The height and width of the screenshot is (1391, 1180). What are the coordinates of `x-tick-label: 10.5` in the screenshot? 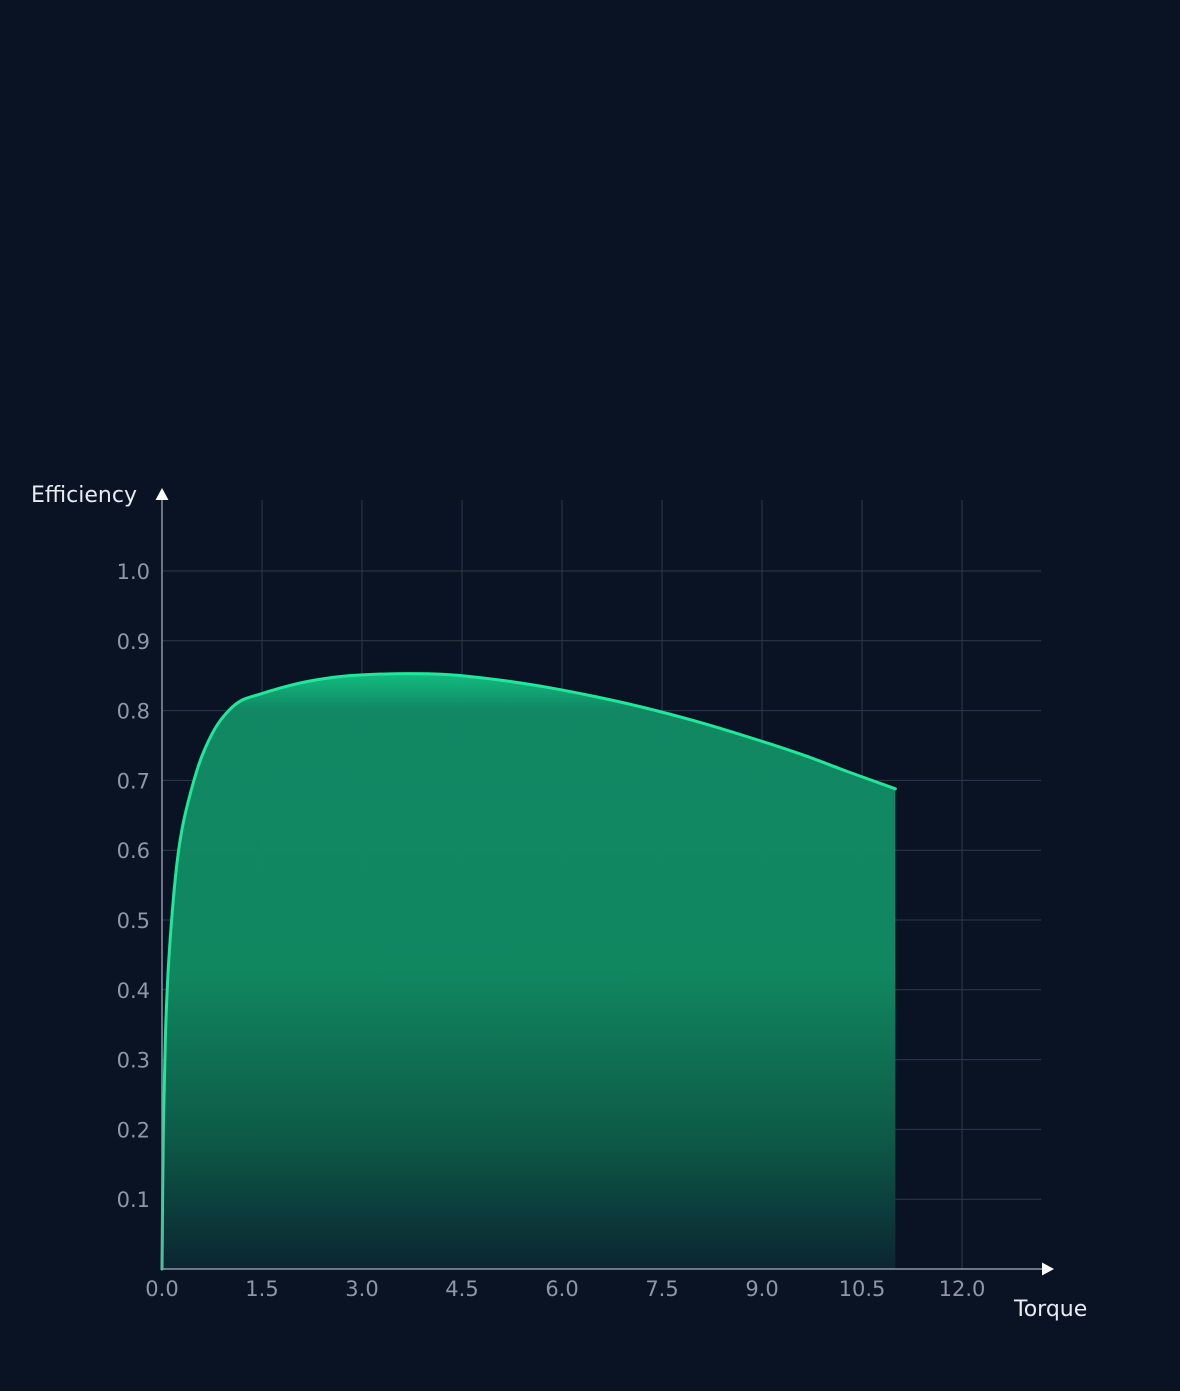 It's located at (862, 1289).